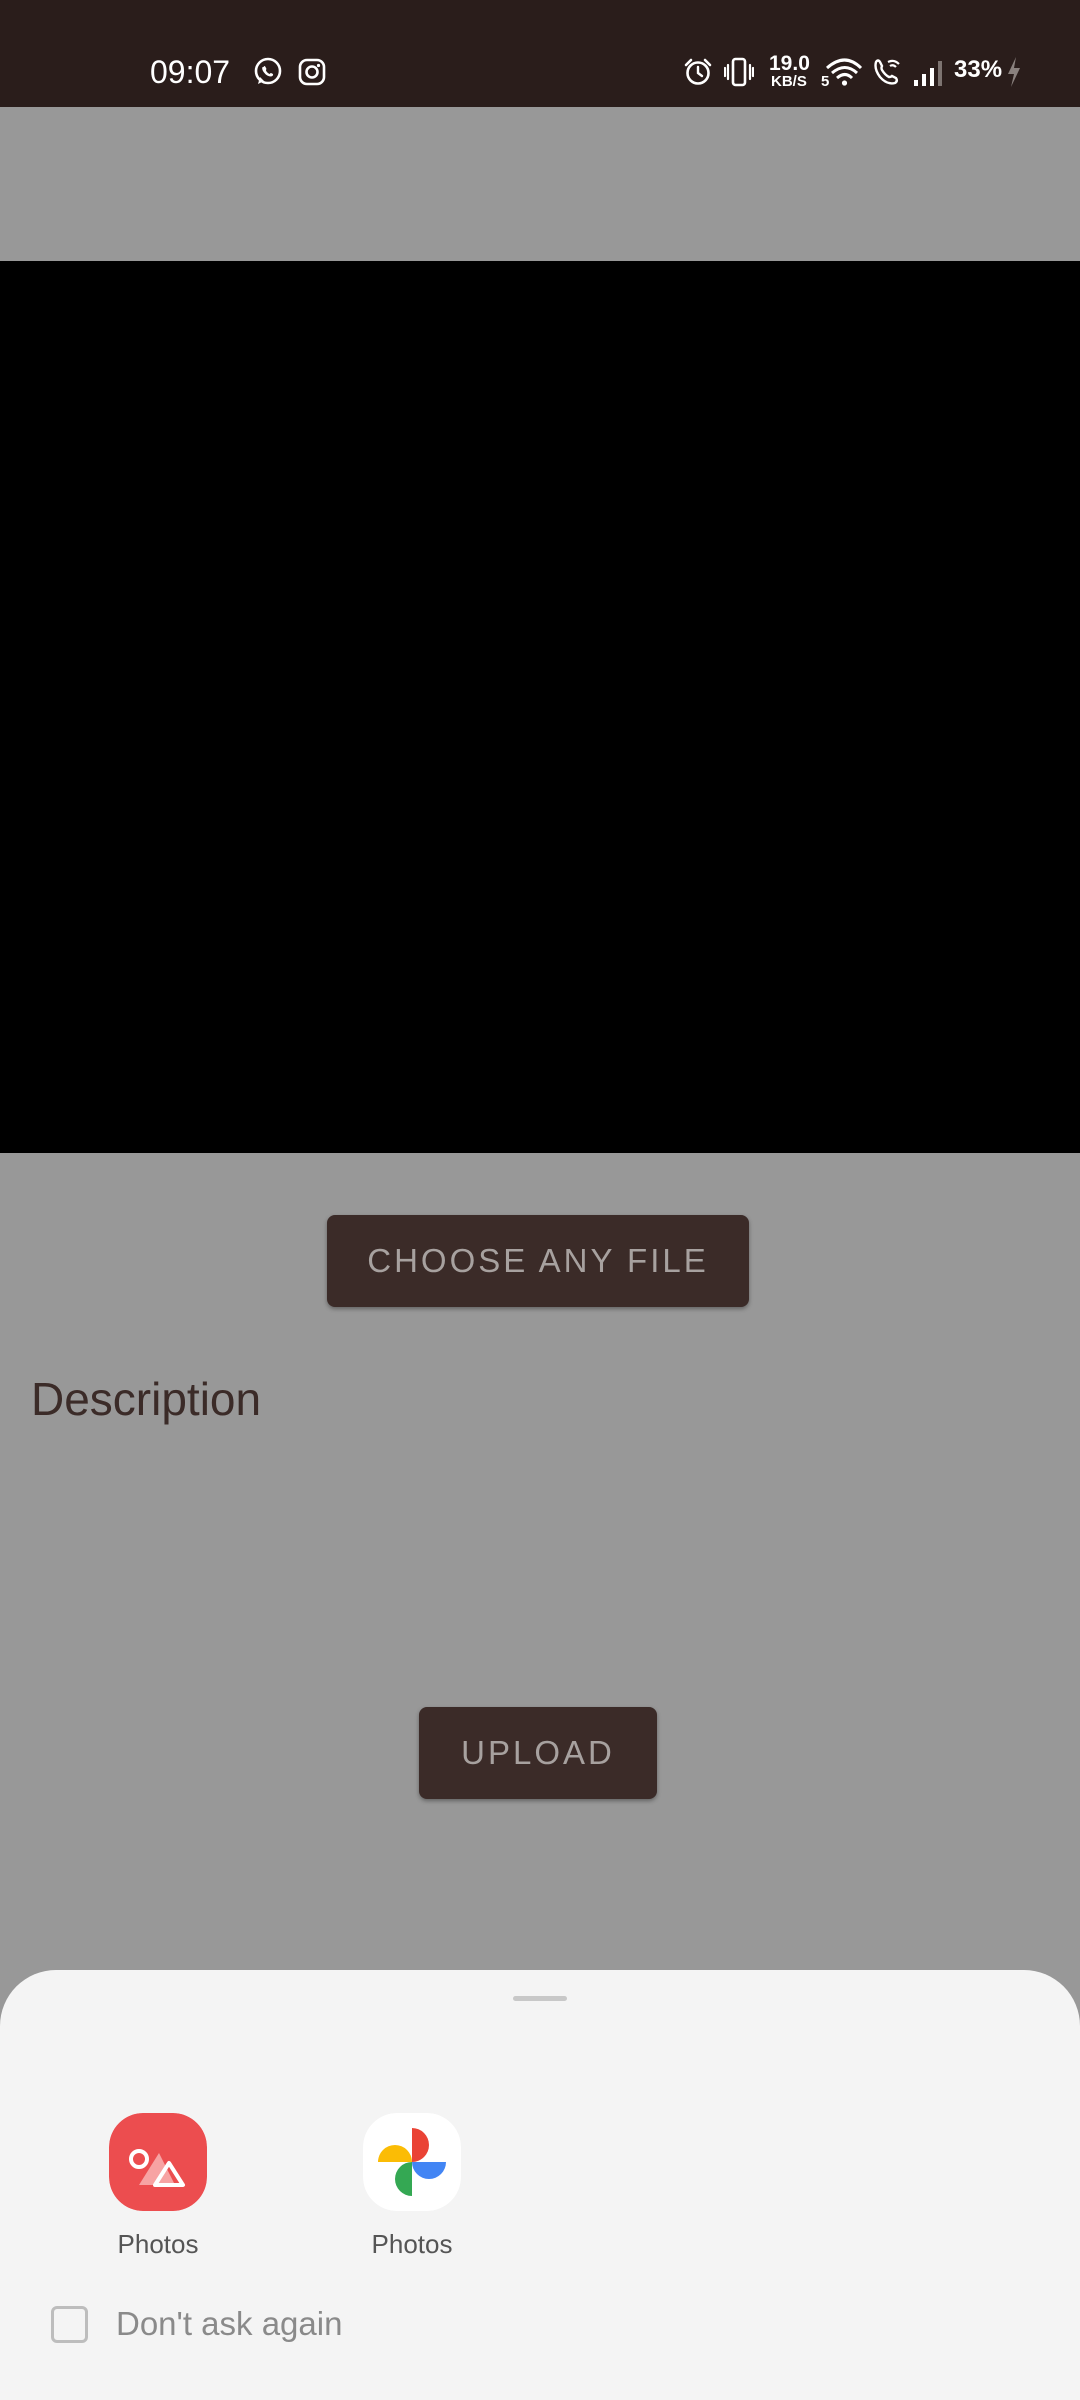  Describe the element at coordinates (540, 1998) in the screenshot. I see `sheet-drag-handle` at that location.